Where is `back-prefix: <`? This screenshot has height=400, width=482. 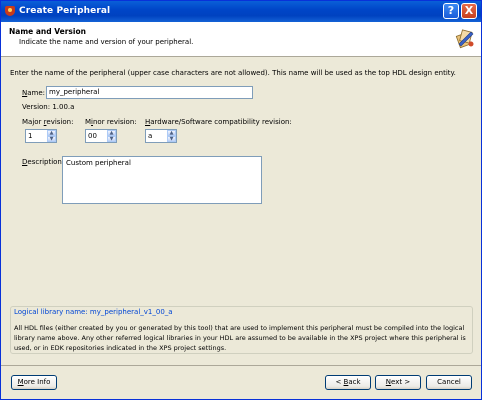
back-prefix: < is located at coordinates (339, 382).